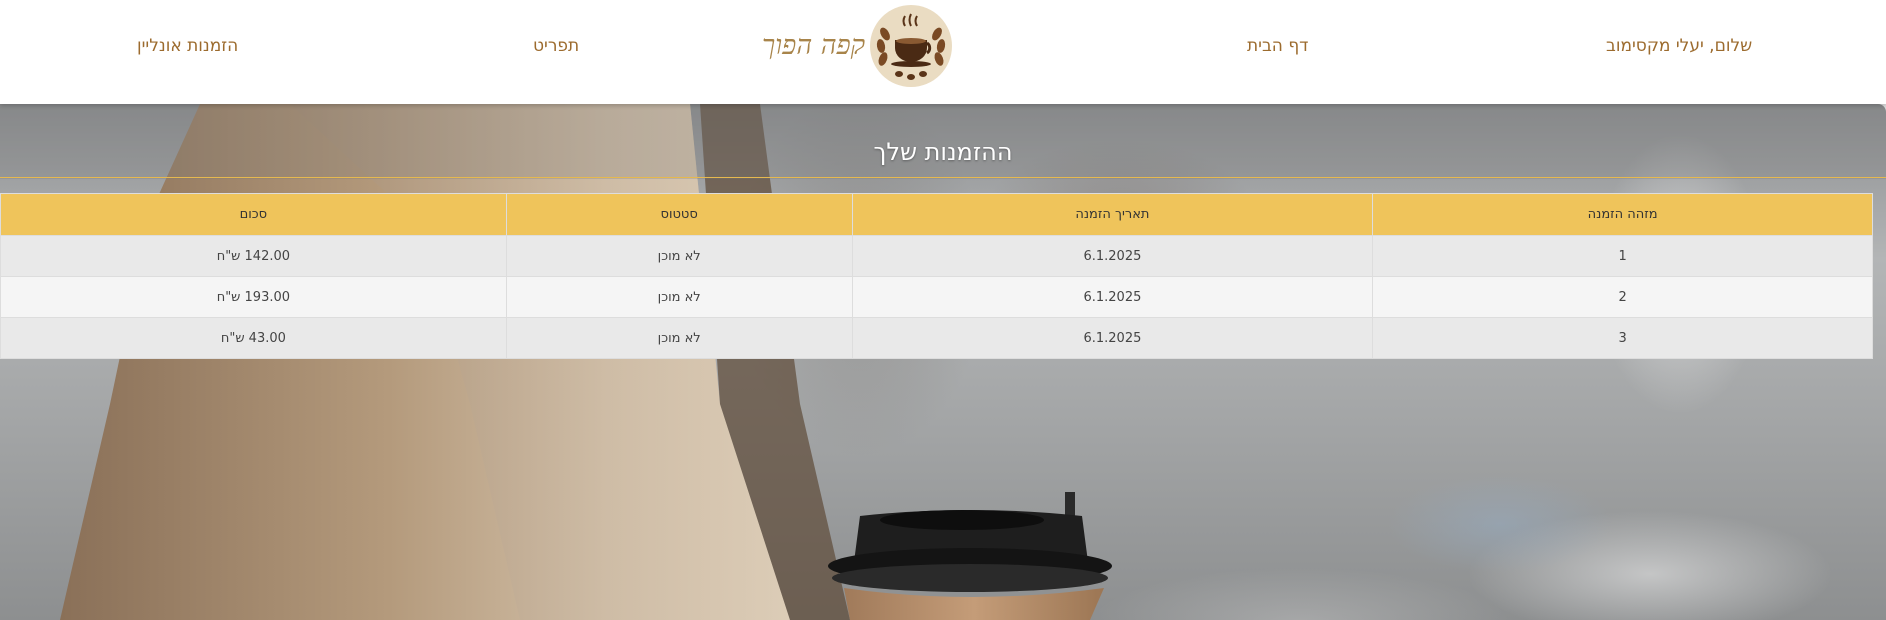 This screenshot has height=620, width=1886. Describe the element at coordinates (556, 46) in the screenshot. I see `nav-menu-link: תפריט` at that location.